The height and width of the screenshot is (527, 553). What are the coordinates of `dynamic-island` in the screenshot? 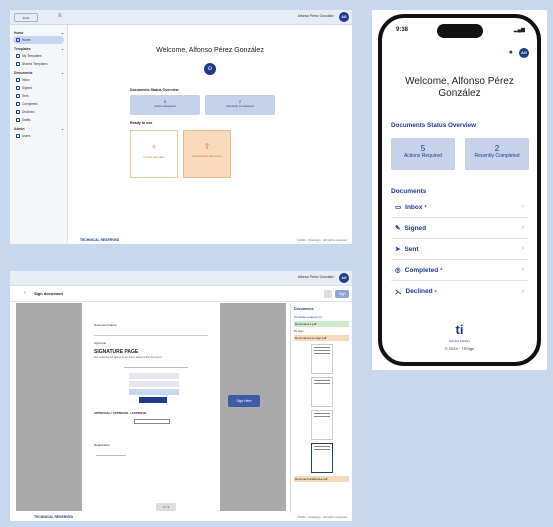 It's located at (460, 31).